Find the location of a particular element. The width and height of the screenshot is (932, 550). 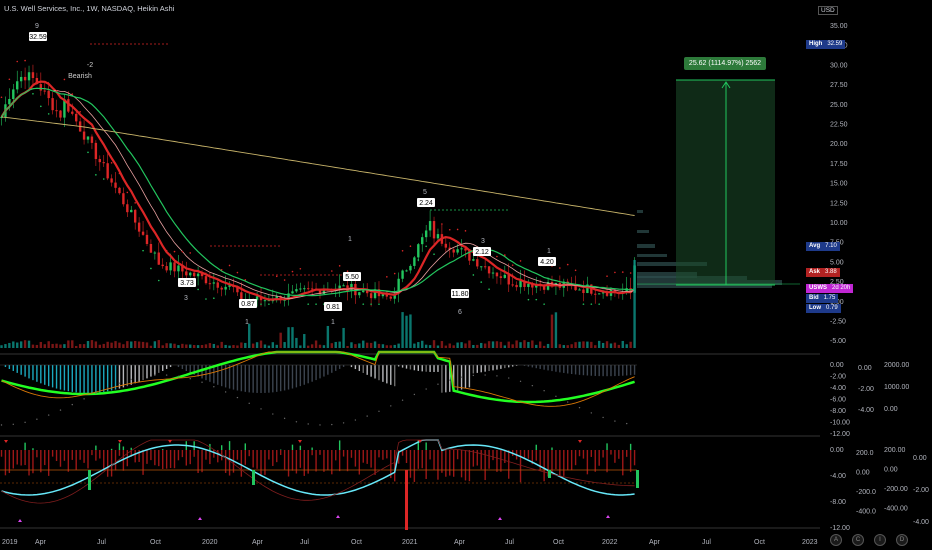

currency-label: USD is located at coordinates (828, 10).